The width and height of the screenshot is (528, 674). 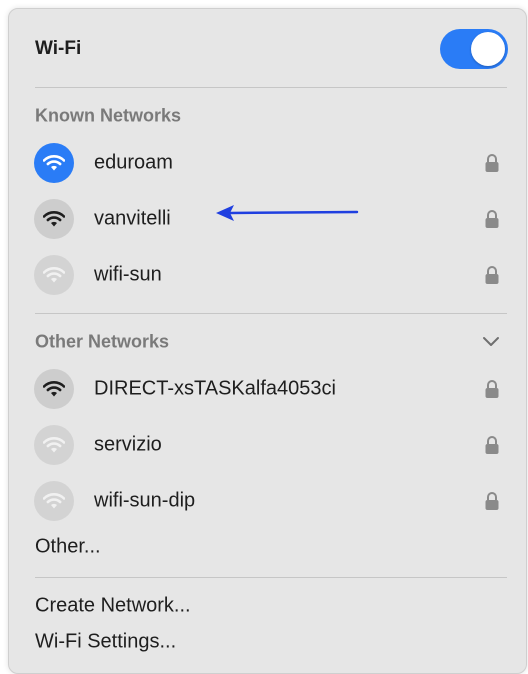 I want to click on network-row-wifi-sun-dip: wifi-sun-dip, so click(x=269, y=501).